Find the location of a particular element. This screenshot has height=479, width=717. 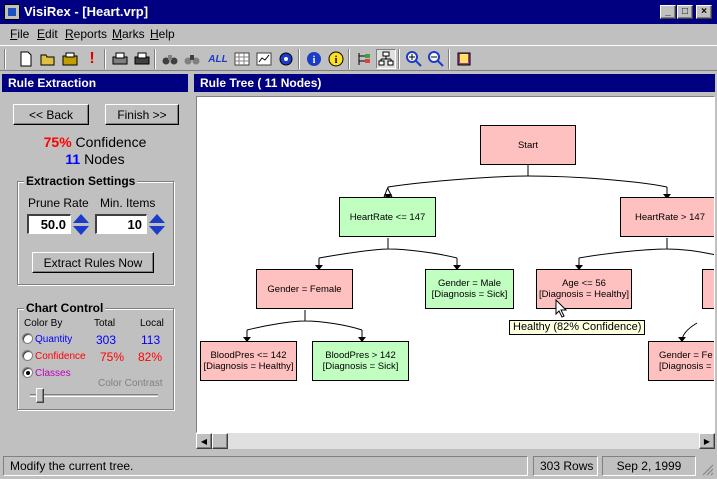

node-label: BloodPres > 142 is located at coordinates (360, 355).